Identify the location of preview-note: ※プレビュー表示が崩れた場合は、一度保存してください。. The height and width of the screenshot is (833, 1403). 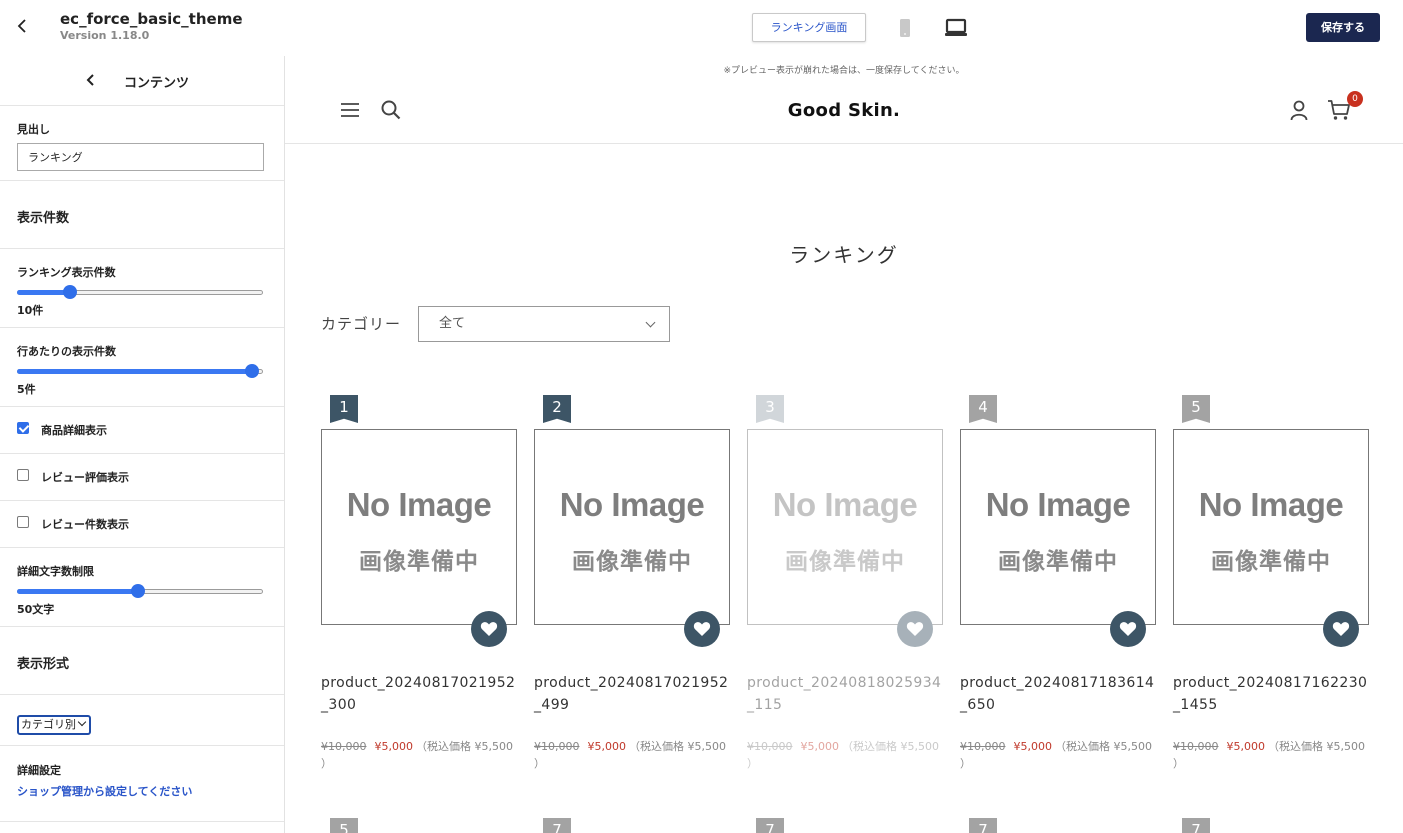
(844, 71).